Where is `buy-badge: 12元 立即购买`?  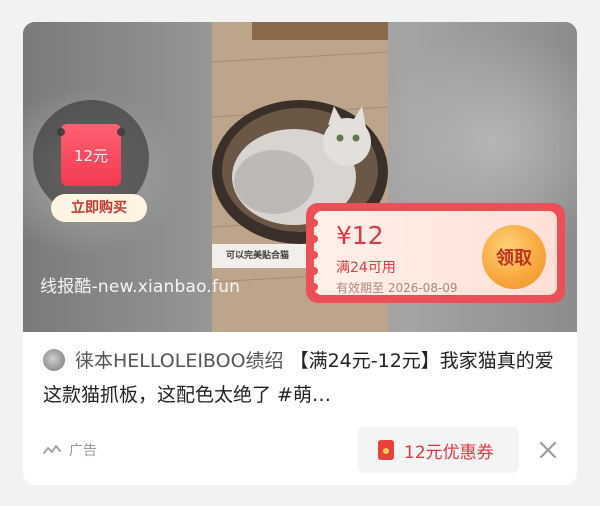 buy-badge: 12元 立即购买 is located at coordinates (91, 161).